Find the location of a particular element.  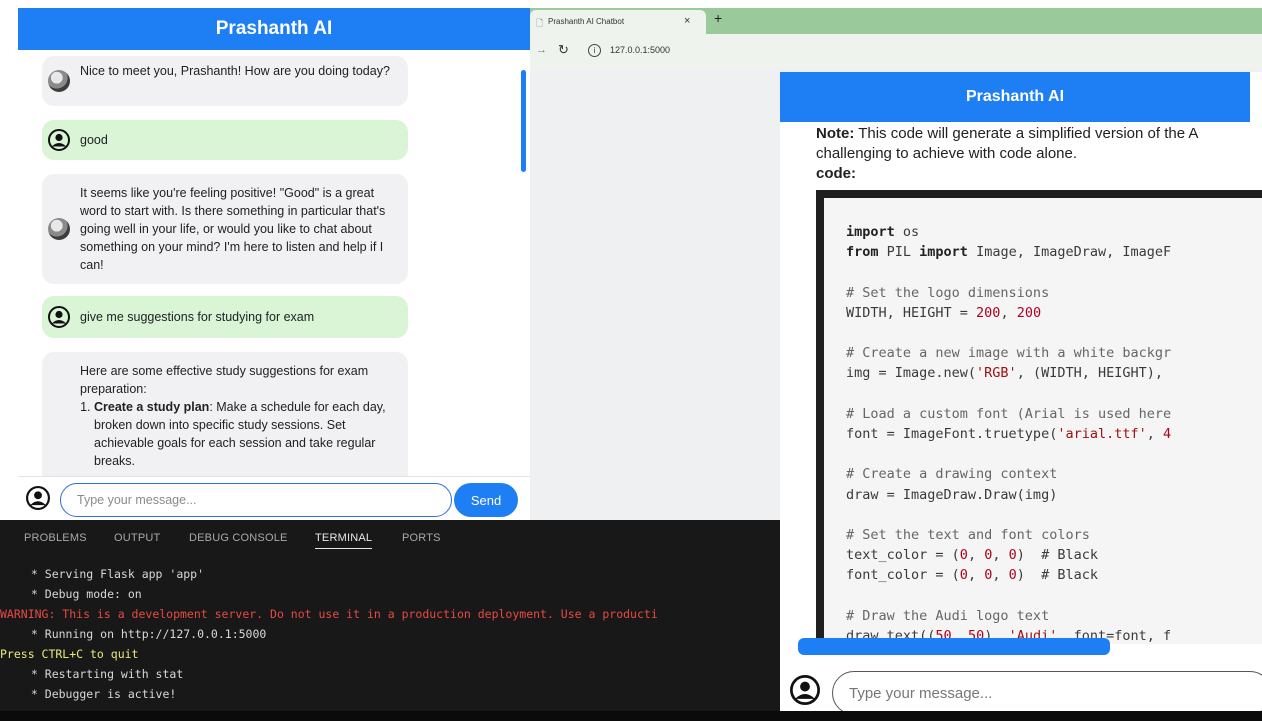

right-chat-title: Prashanth AI is located at coordinates (1015, 97).